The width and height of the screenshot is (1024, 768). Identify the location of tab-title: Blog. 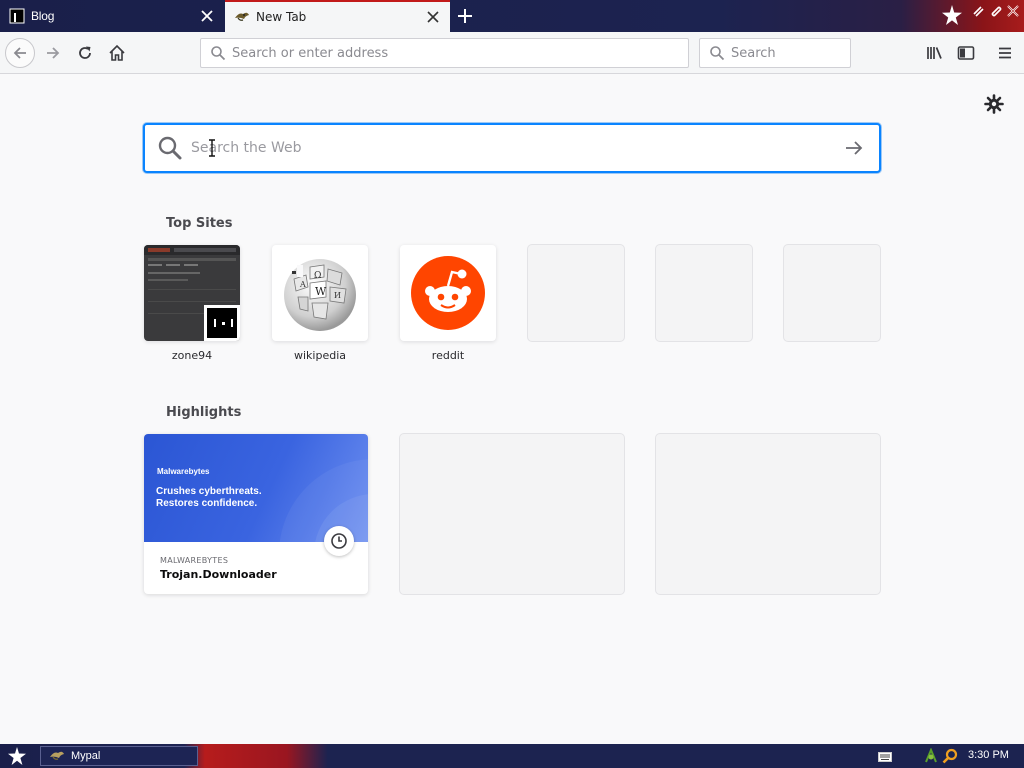
(43, 16).